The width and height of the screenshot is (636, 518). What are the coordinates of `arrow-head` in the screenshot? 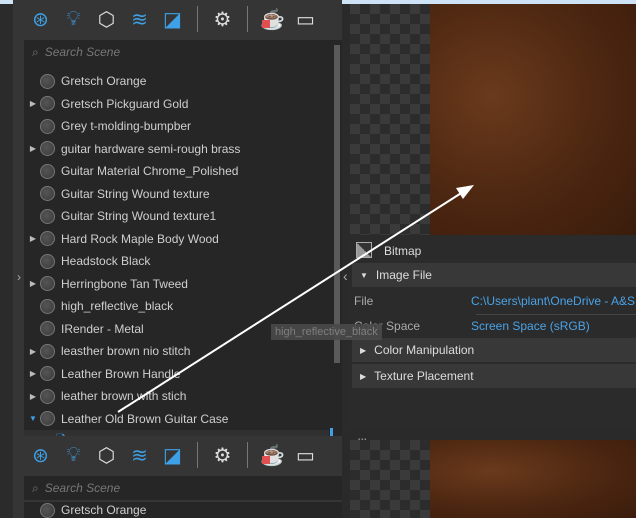 It's located at (465, 192).